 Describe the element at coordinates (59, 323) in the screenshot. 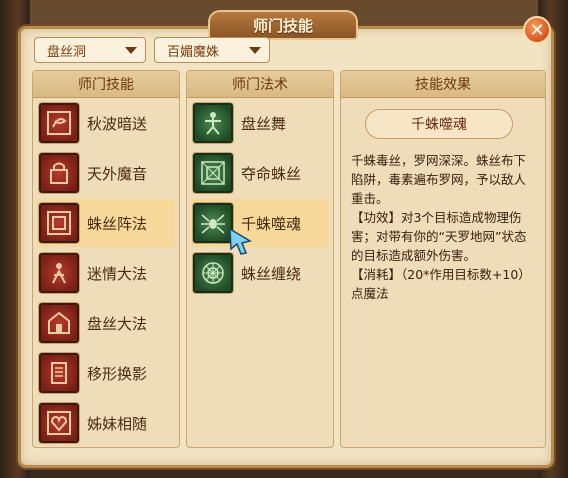

I see `house-icon` at that location.